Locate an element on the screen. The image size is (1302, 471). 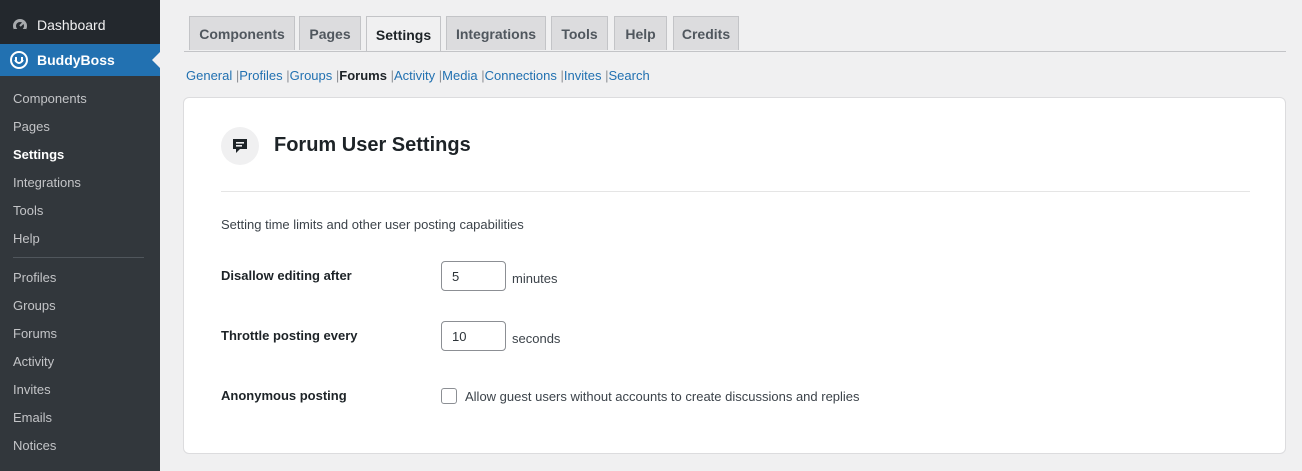
submenu-divider is located at coordinates (78, 257).